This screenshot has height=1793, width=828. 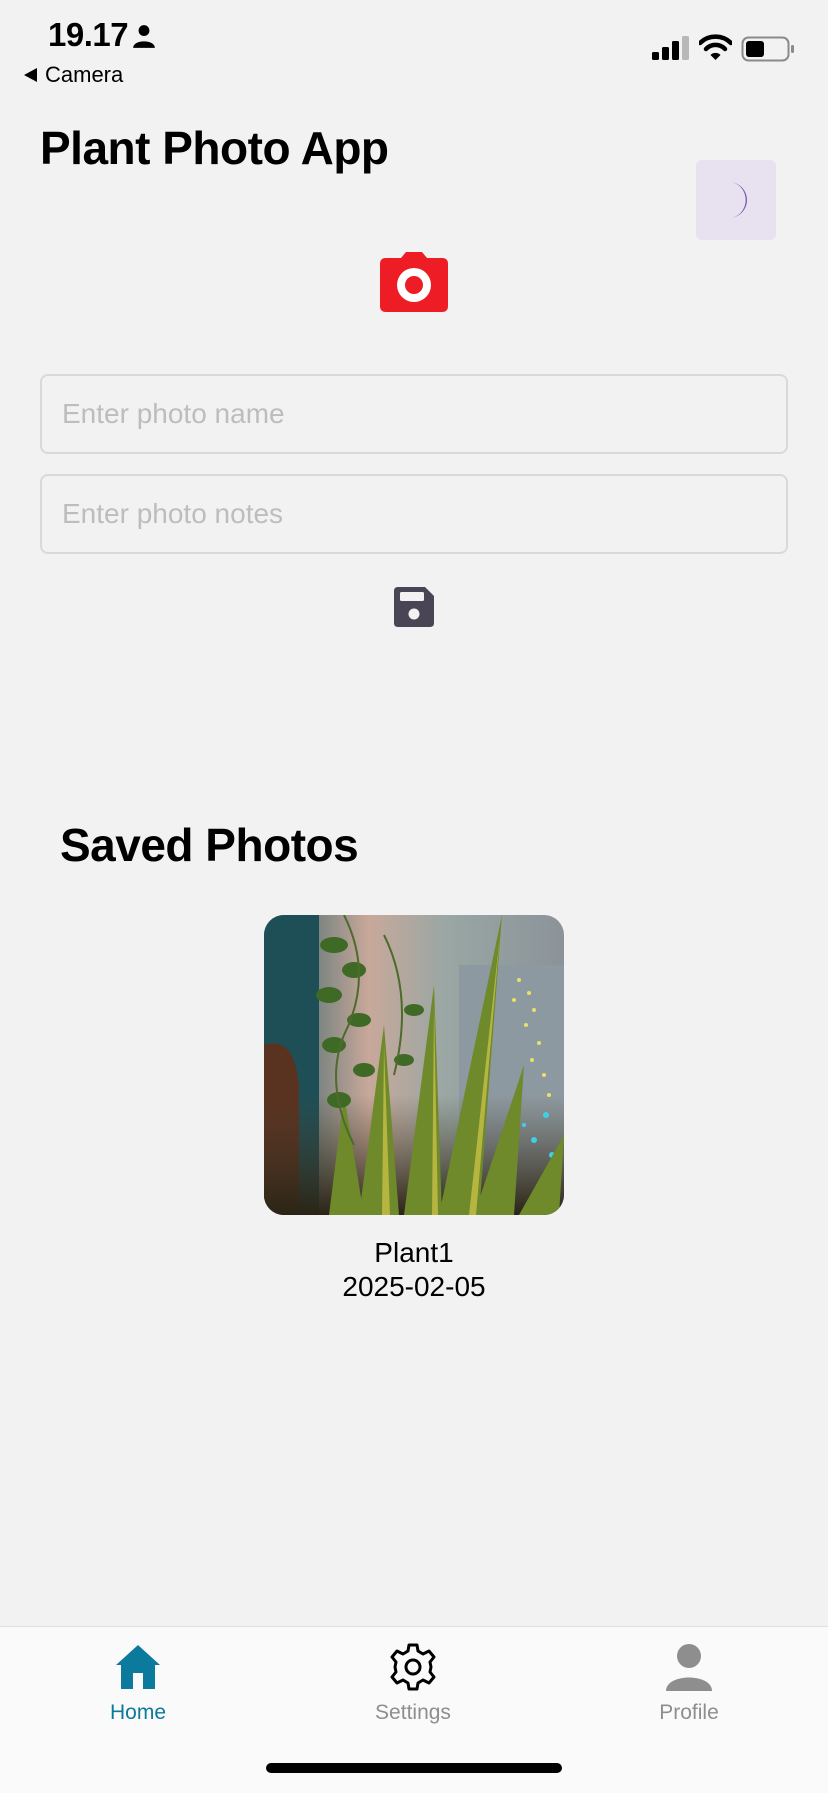 I want to click on photo-notes-input, so click(x=414, y=514).